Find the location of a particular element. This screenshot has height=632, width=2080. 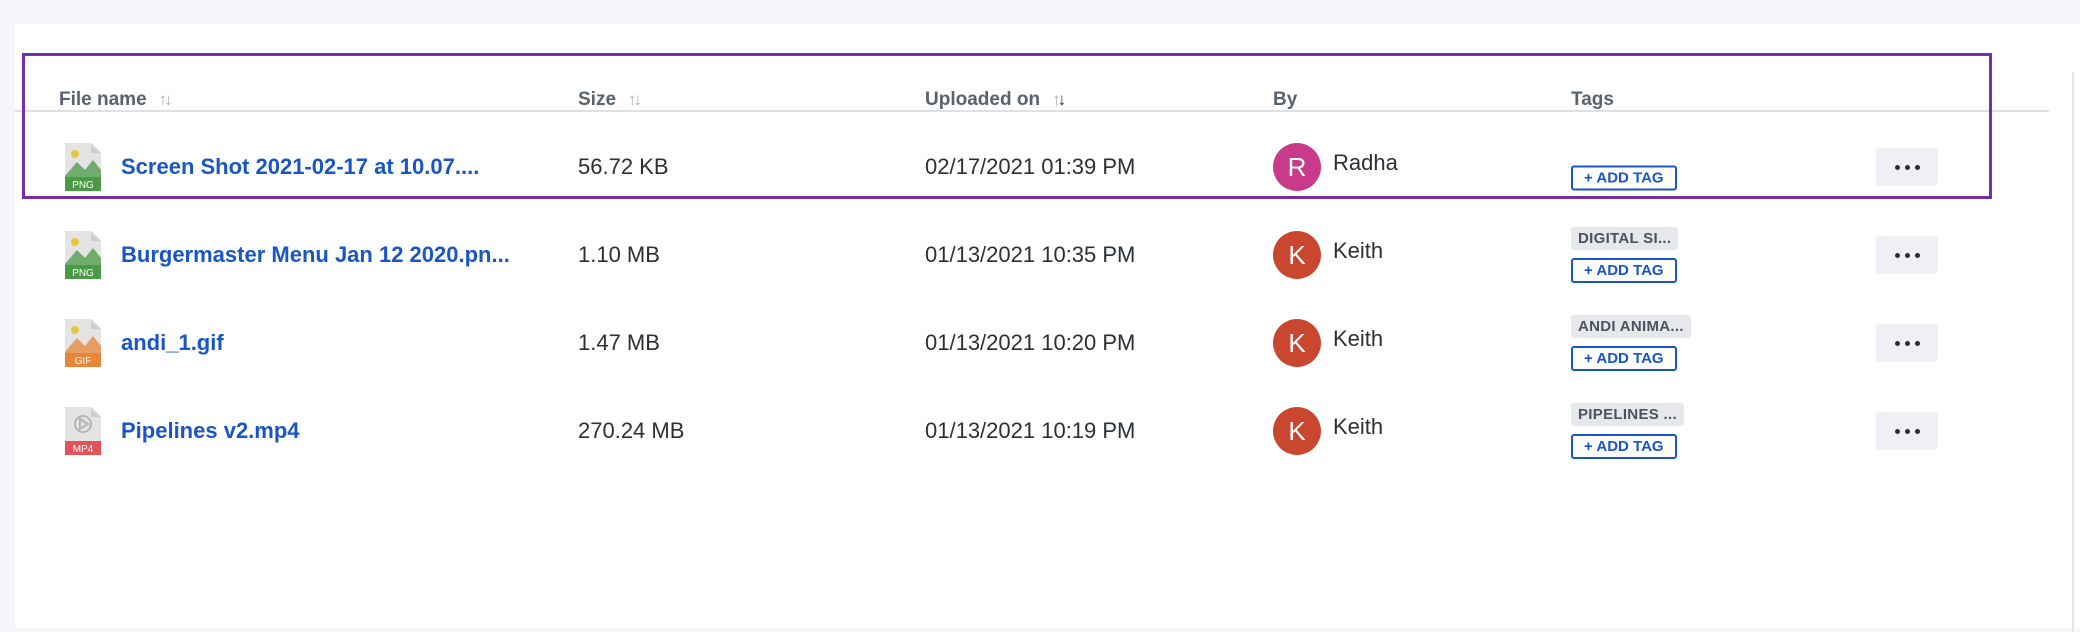

svg-text: MP4 is located at coordinates (83, 449).